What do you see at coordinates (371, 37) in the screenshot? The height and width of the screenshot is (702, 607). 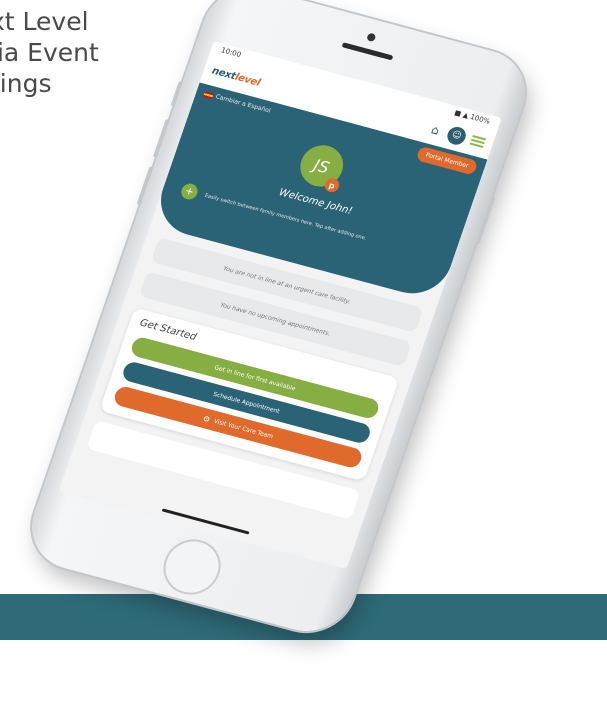 I see `camera-icon` at bounding box center [371, 37].